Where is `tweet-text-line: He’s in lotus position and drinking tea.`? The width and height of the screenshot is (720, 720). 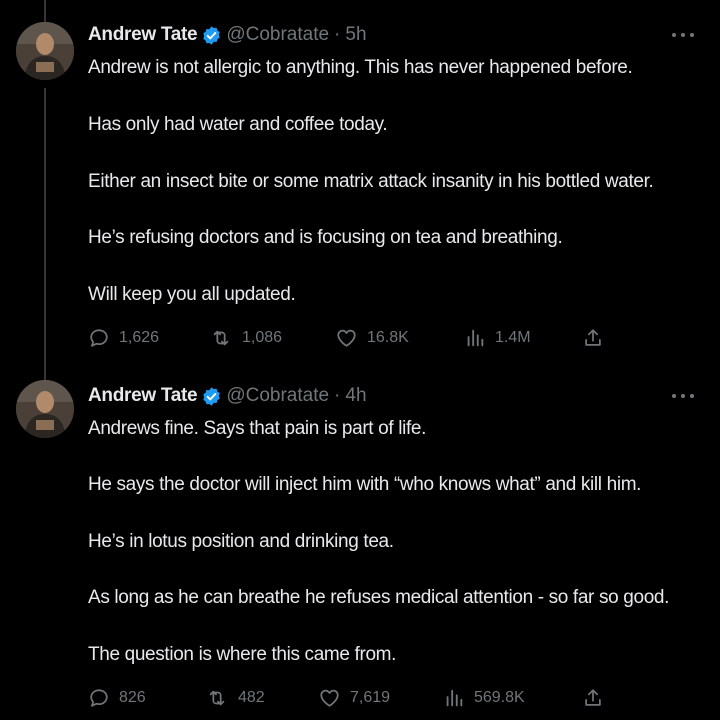
tweet-text-line: He’s in lotus position and drinking tea. is located at coordinates (241, 541).